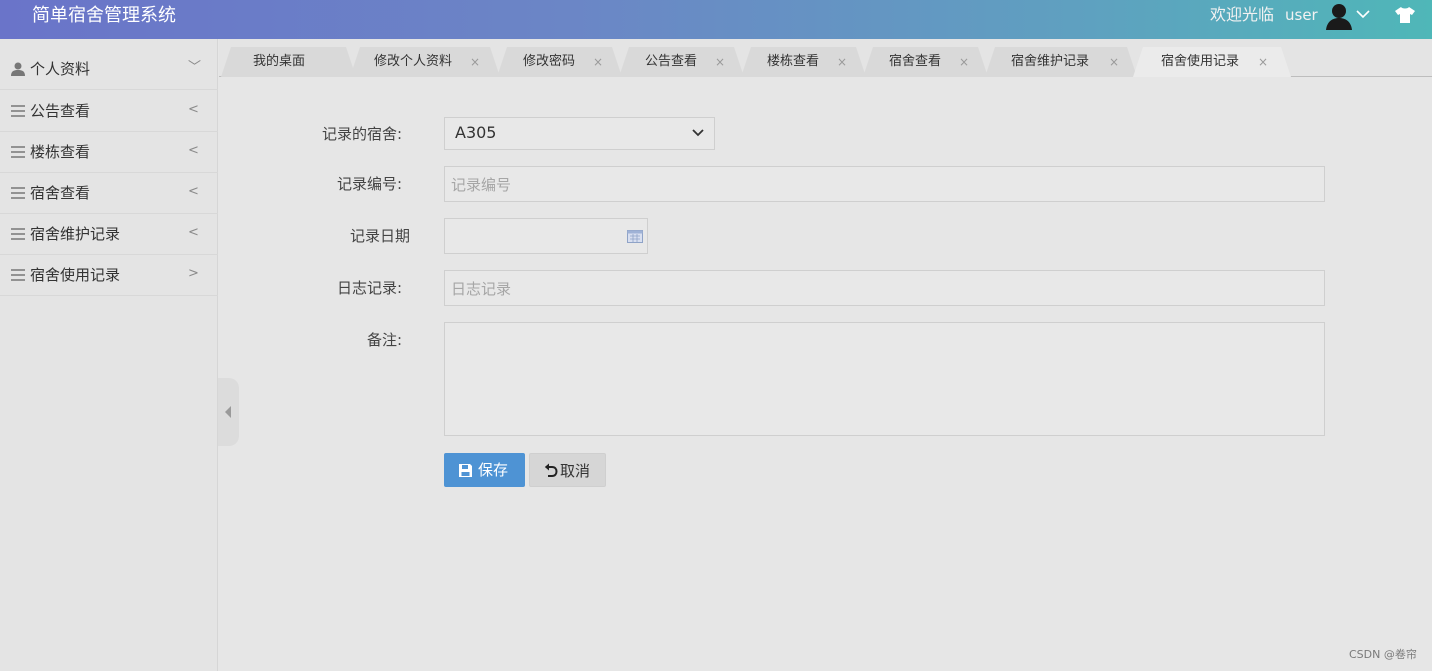  What do you see at coordinates (379, 236) in the screenshot?
I see `record-date-label: 记录日期` at bounding box center [379, 236].